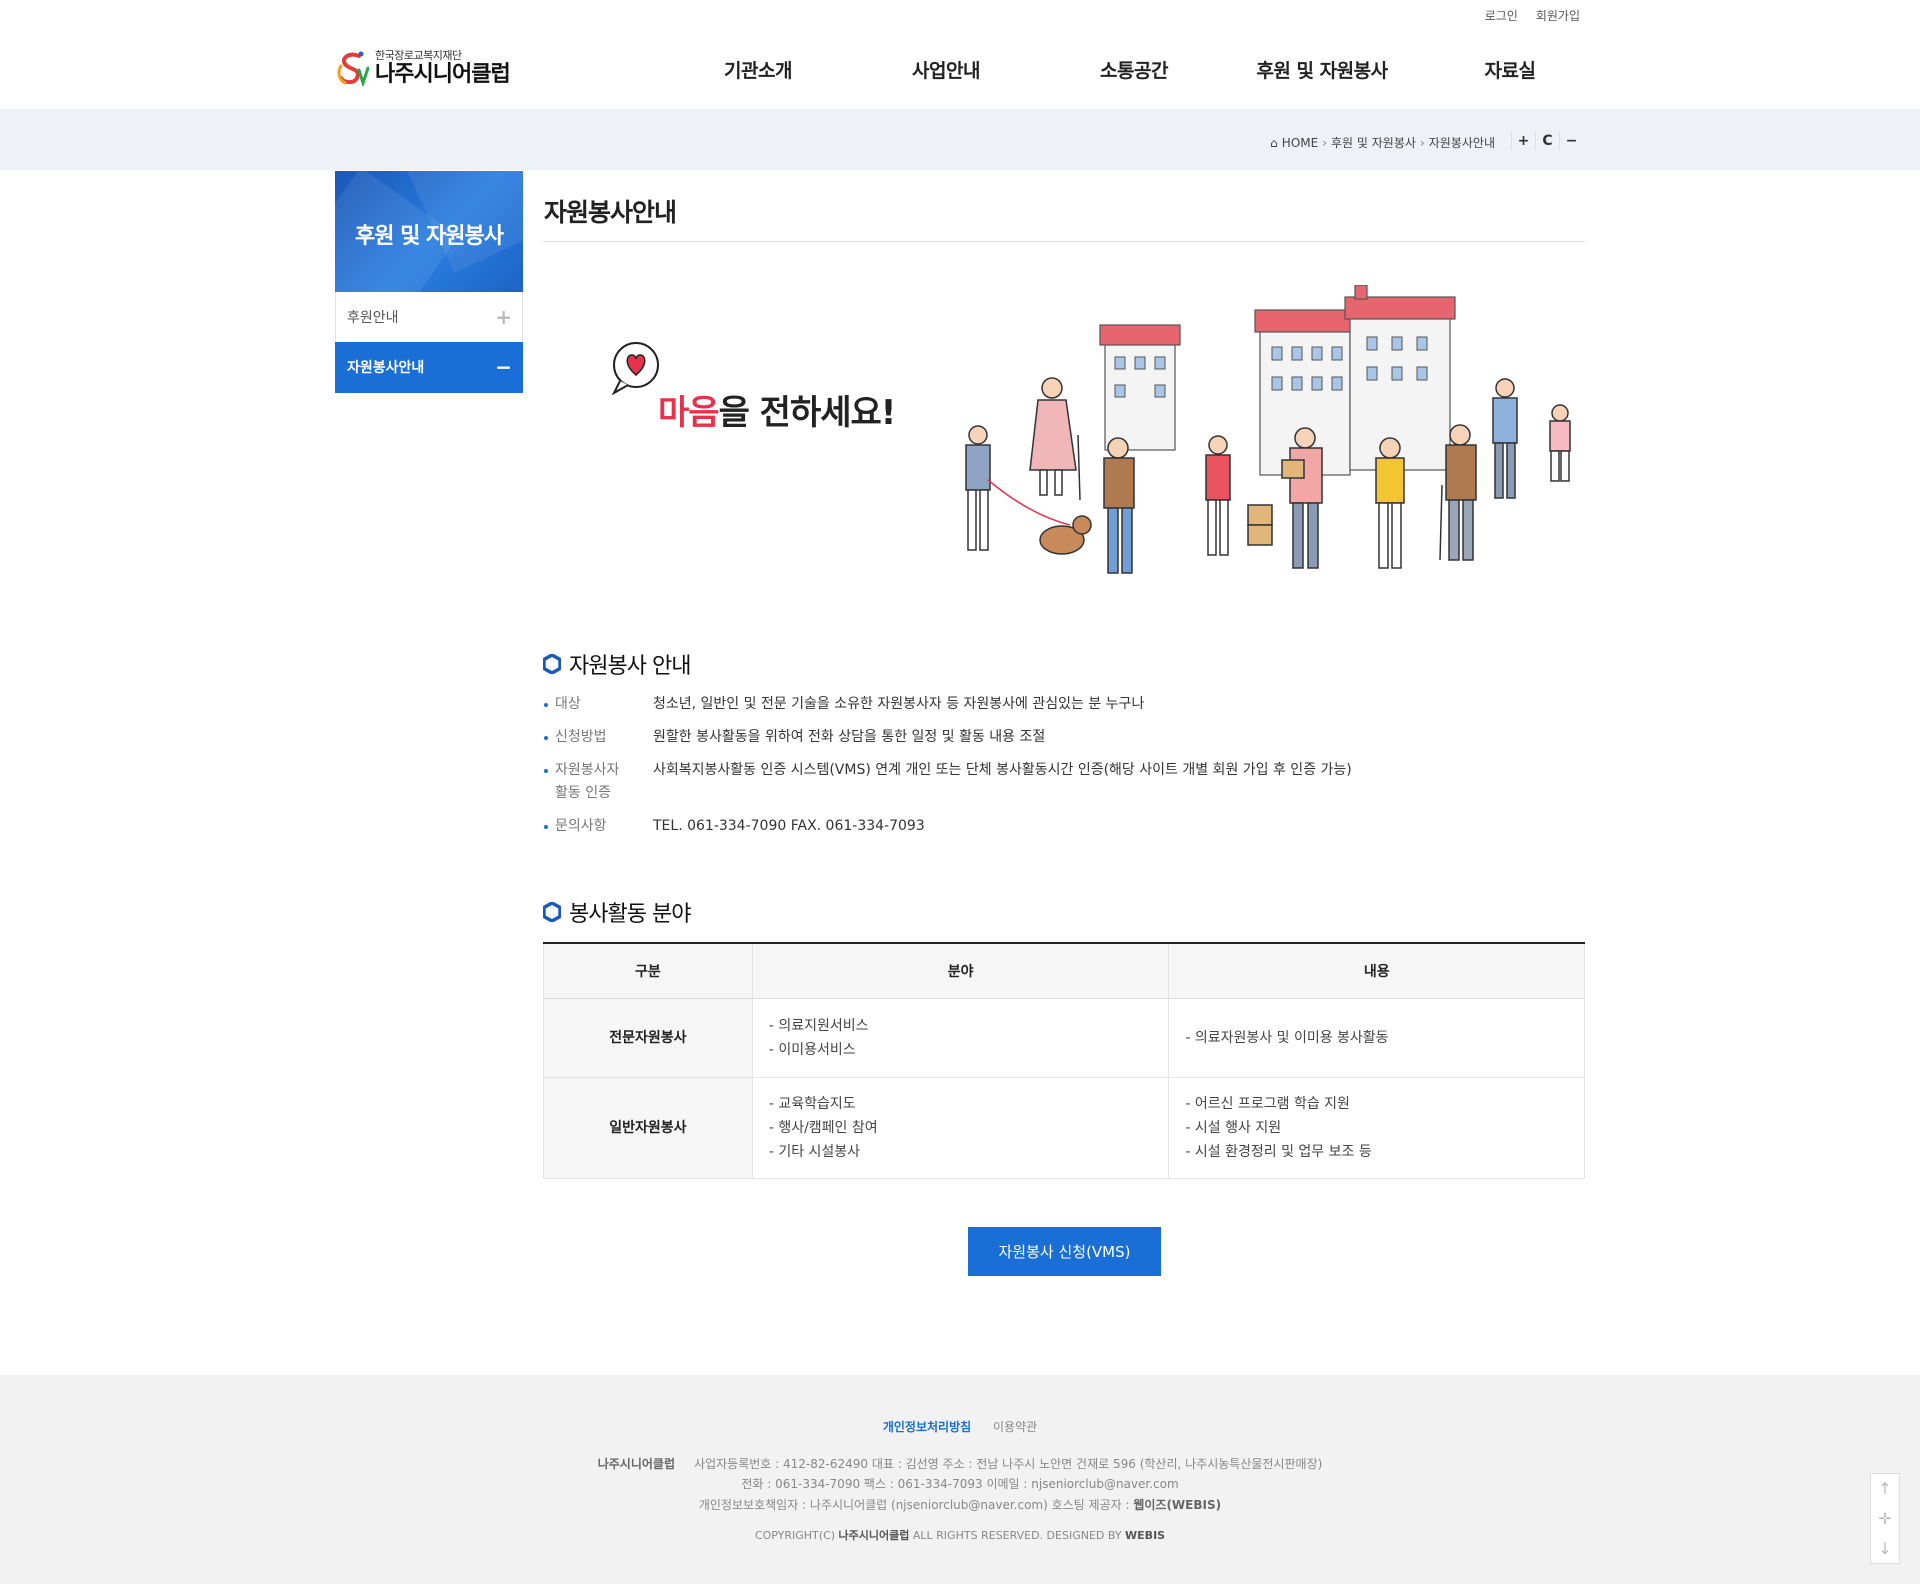  Describe the element at coordinates (386, 368) in the screenshot. I see `lnb-item-label: 자원봉사안내` at that location.